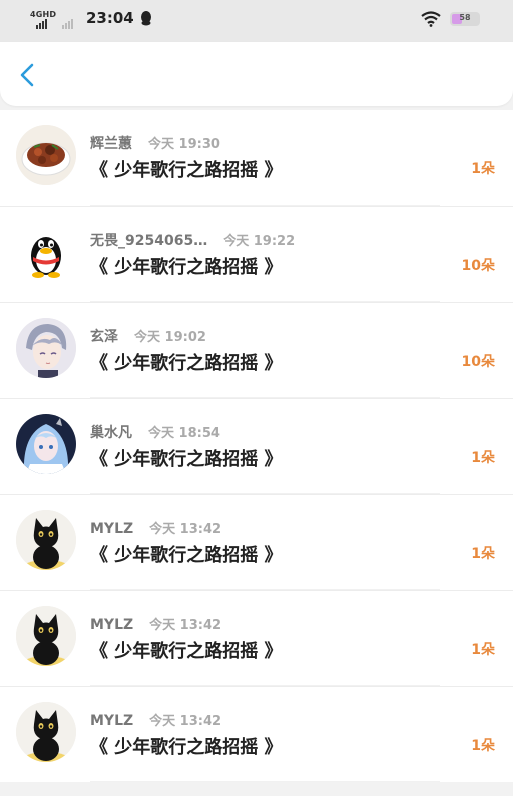 The height and width of the screenshot is (796, 513). Describe the element at coordinates (41, 24) in the screenshot. I see `signal-icon` at that location.